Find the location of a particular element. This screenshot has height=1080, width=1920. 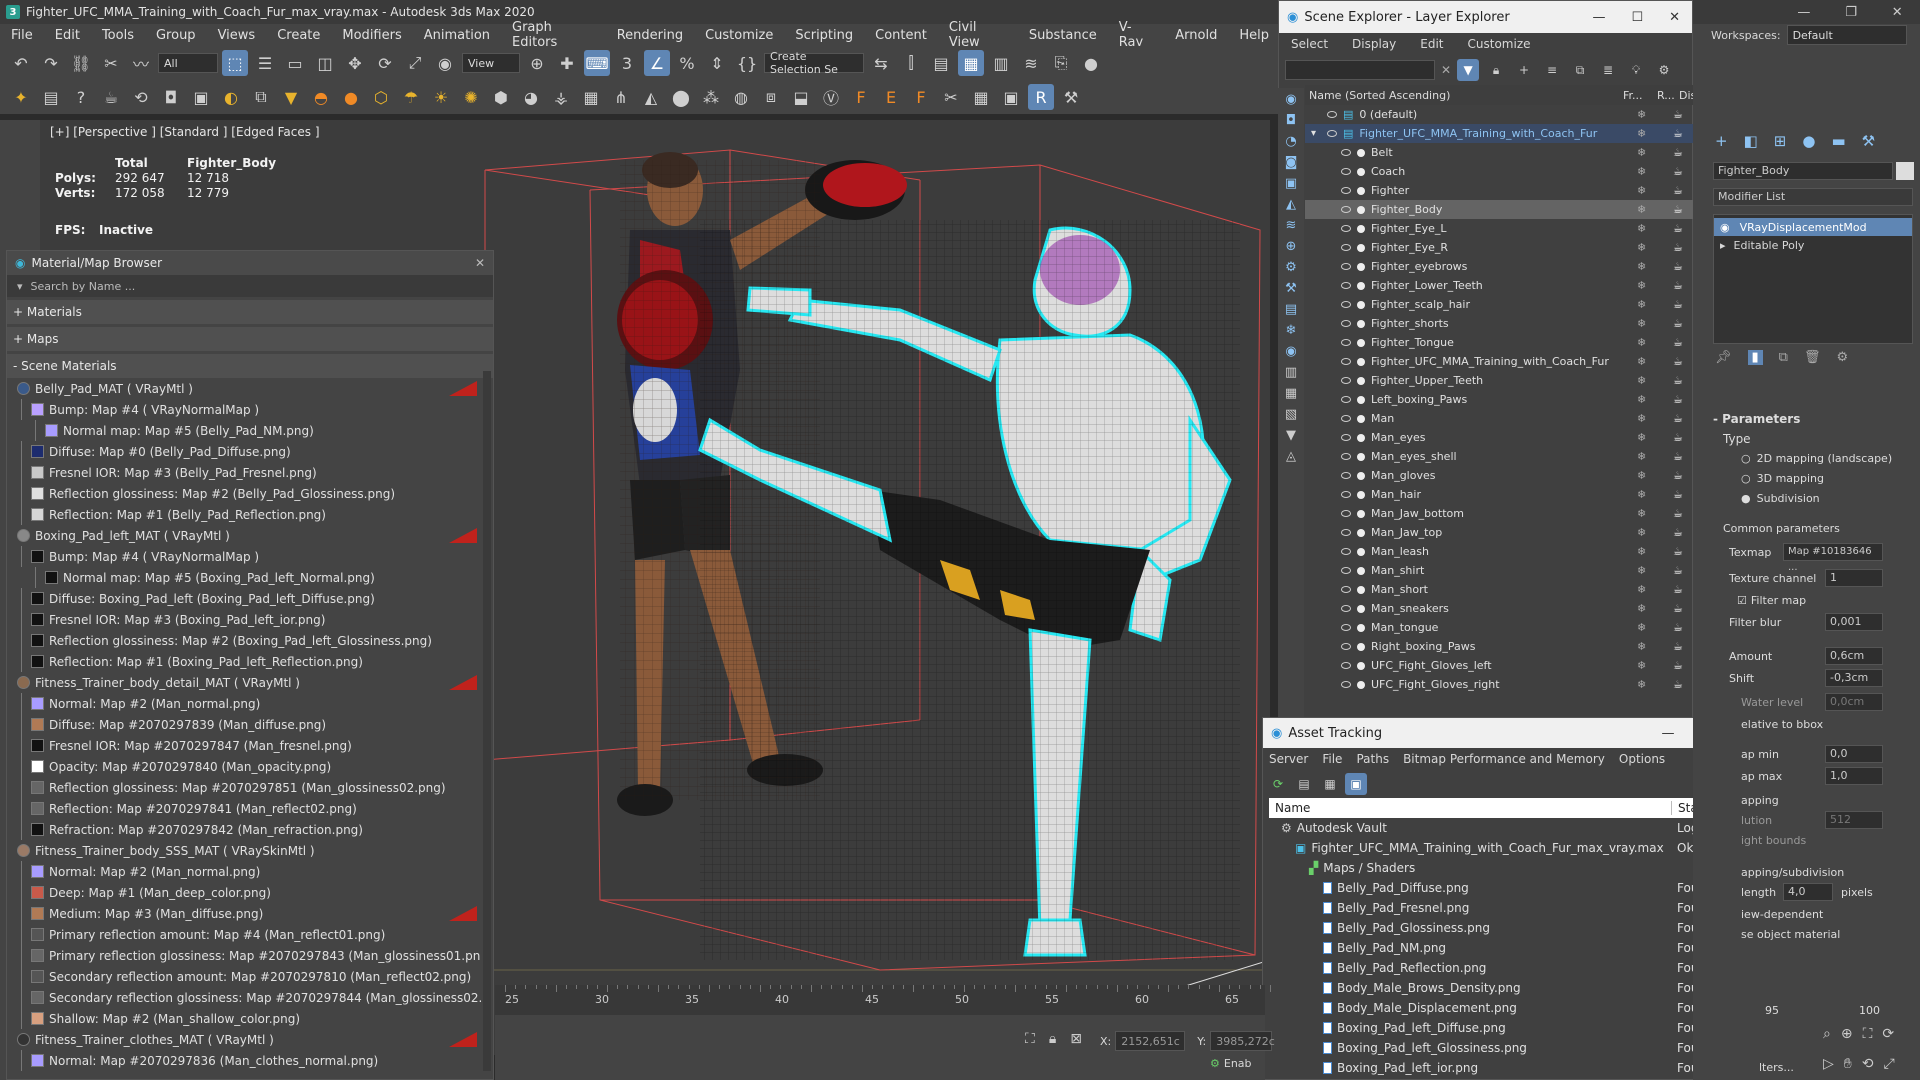

menu-item: Customize is located at coordinates (739, 35).